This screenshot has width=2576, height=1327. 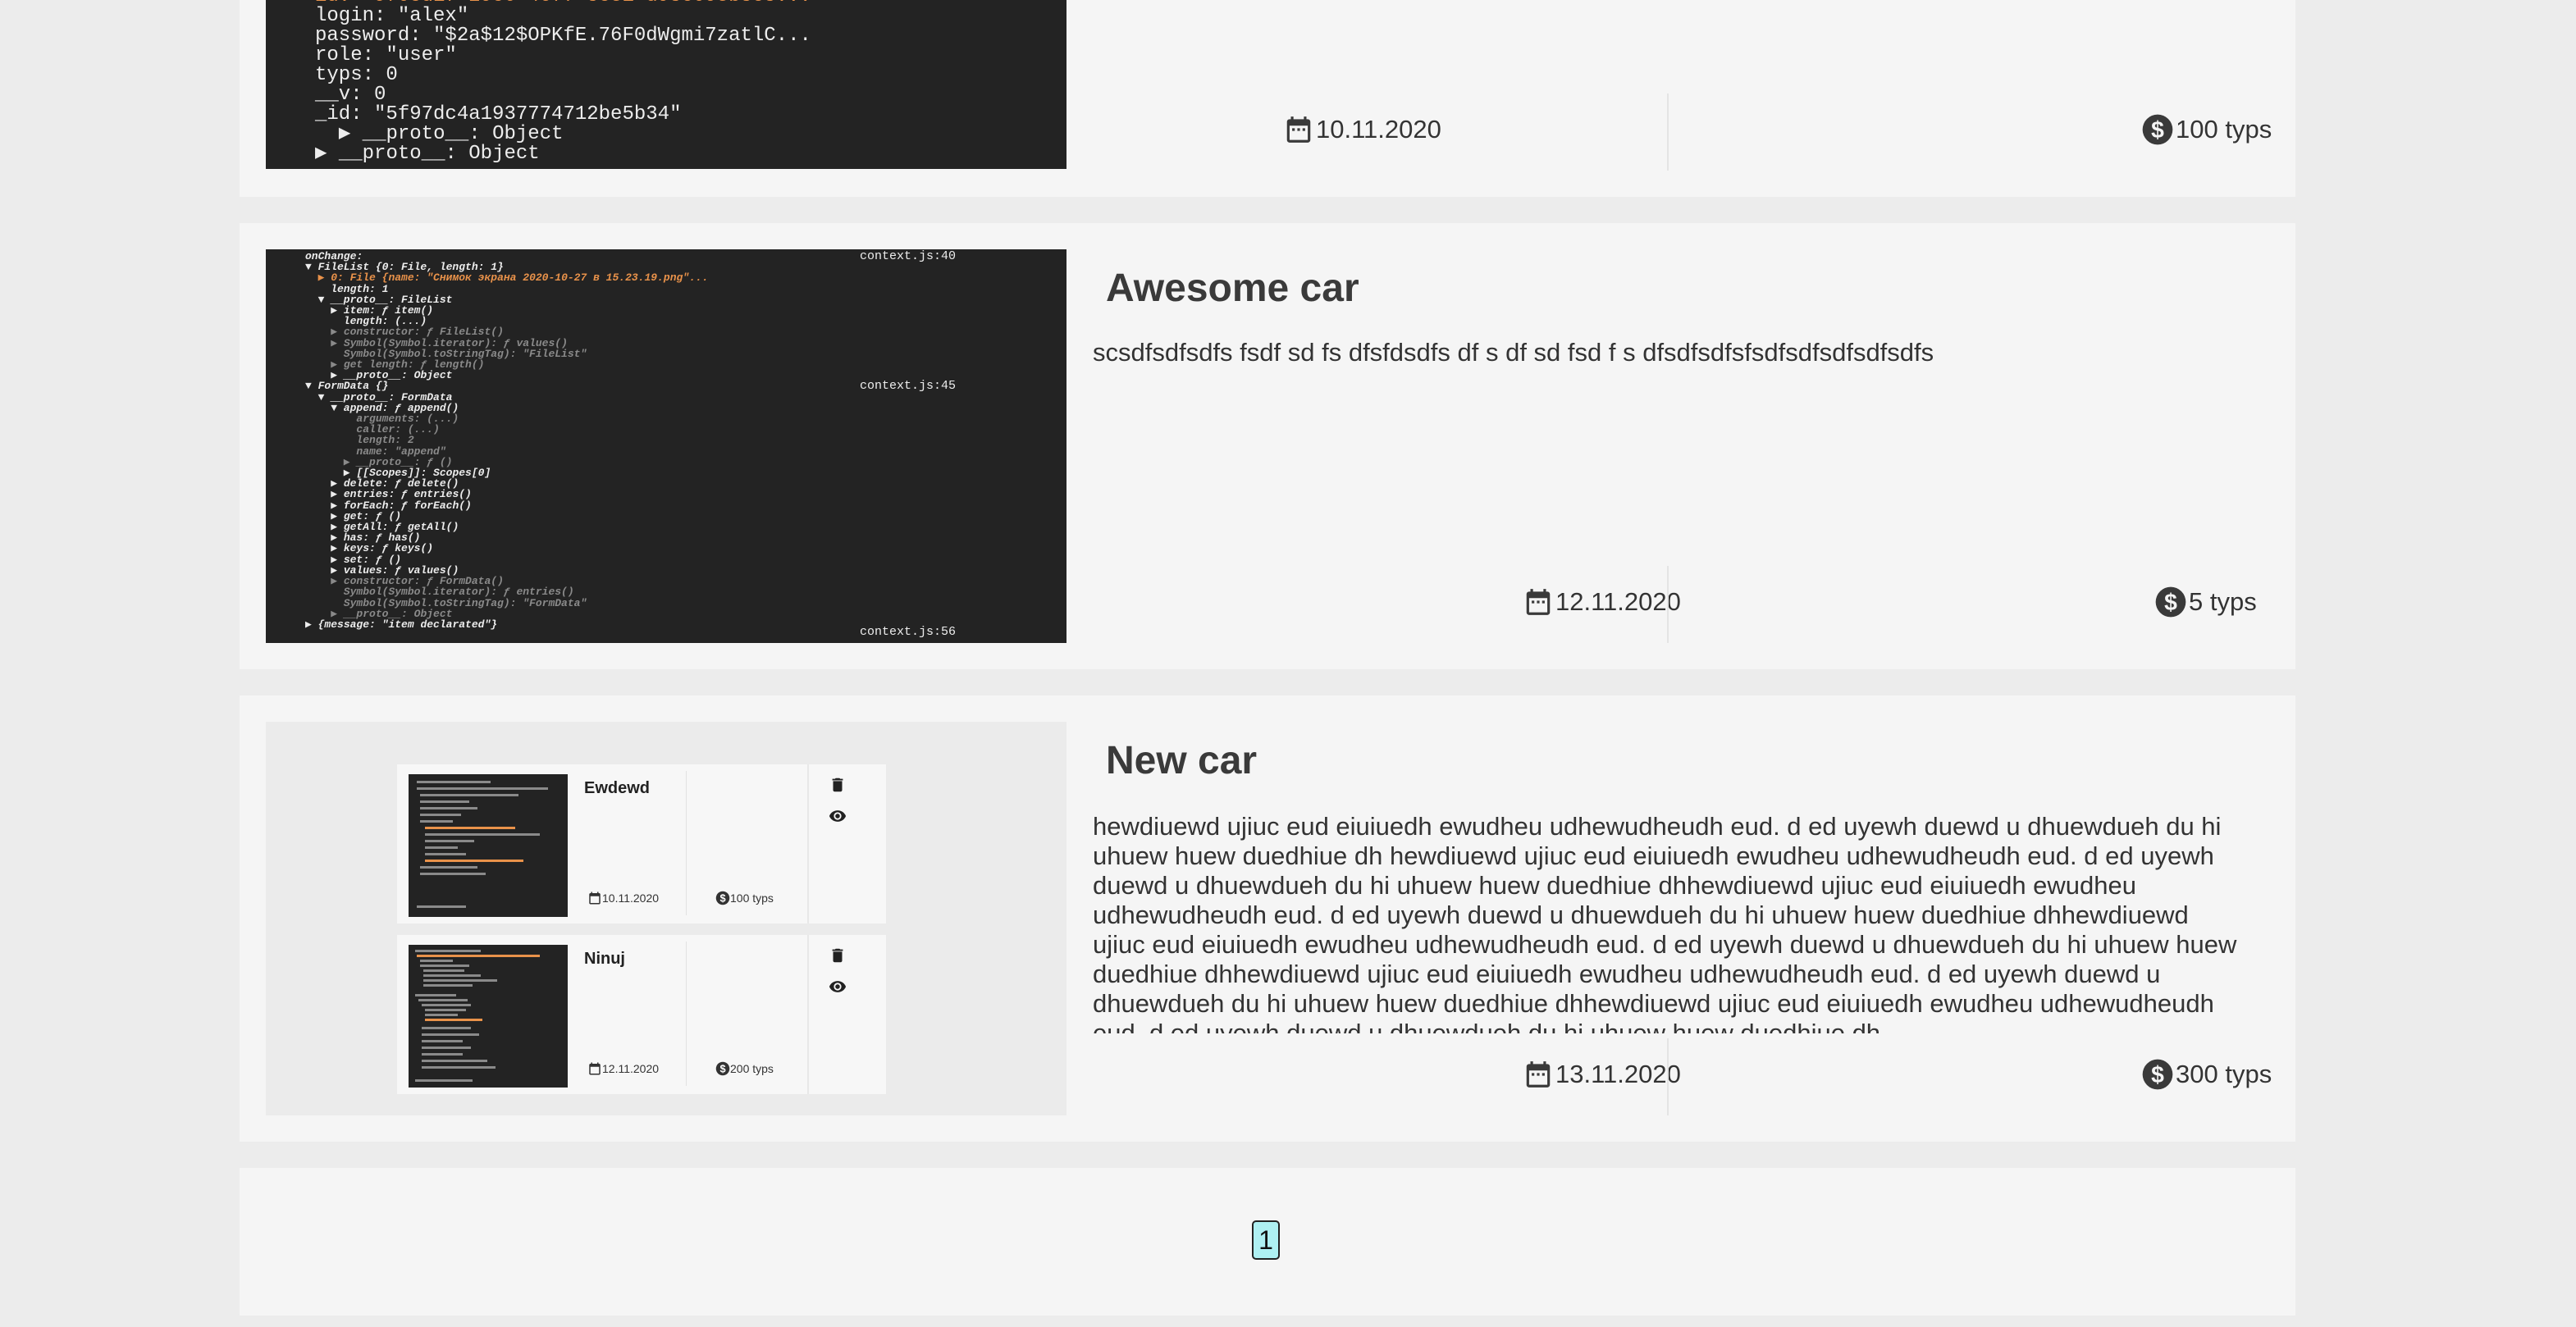 I want to click on code-line: _id: "5f97dc4a1937774712be5b34", so click(x=498, y=114).